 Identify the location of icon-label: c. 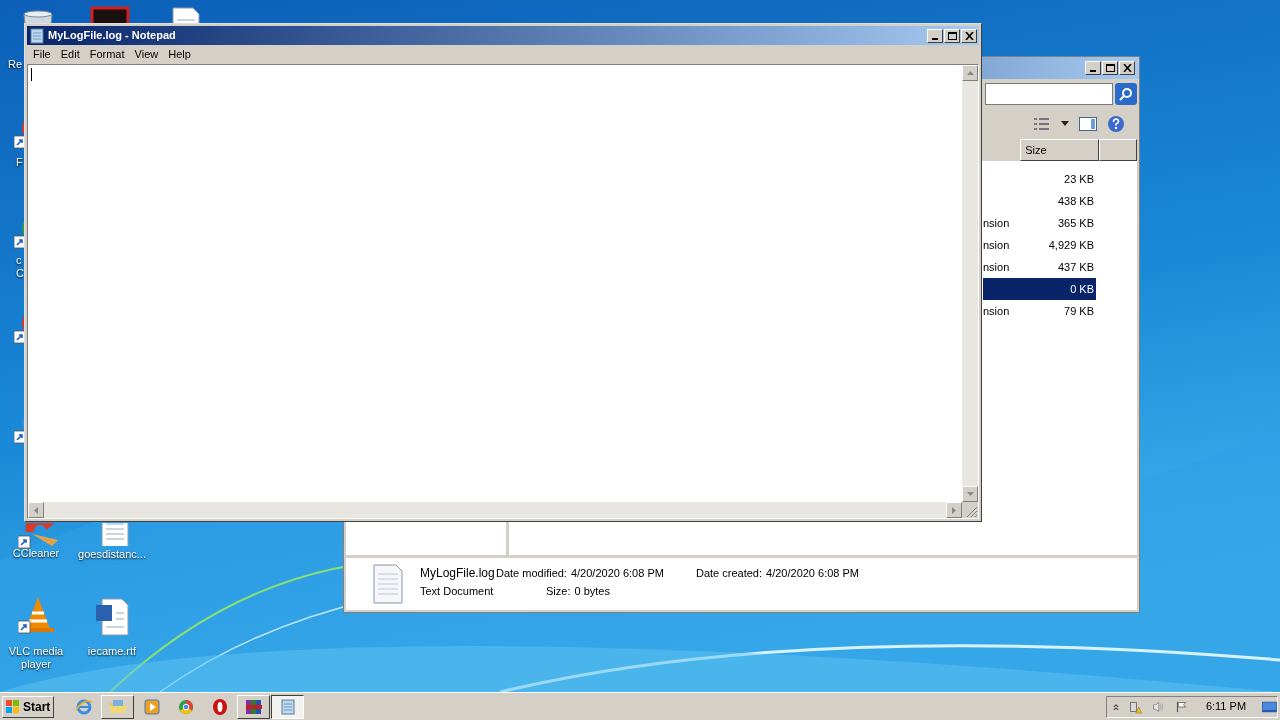
(19, 260).